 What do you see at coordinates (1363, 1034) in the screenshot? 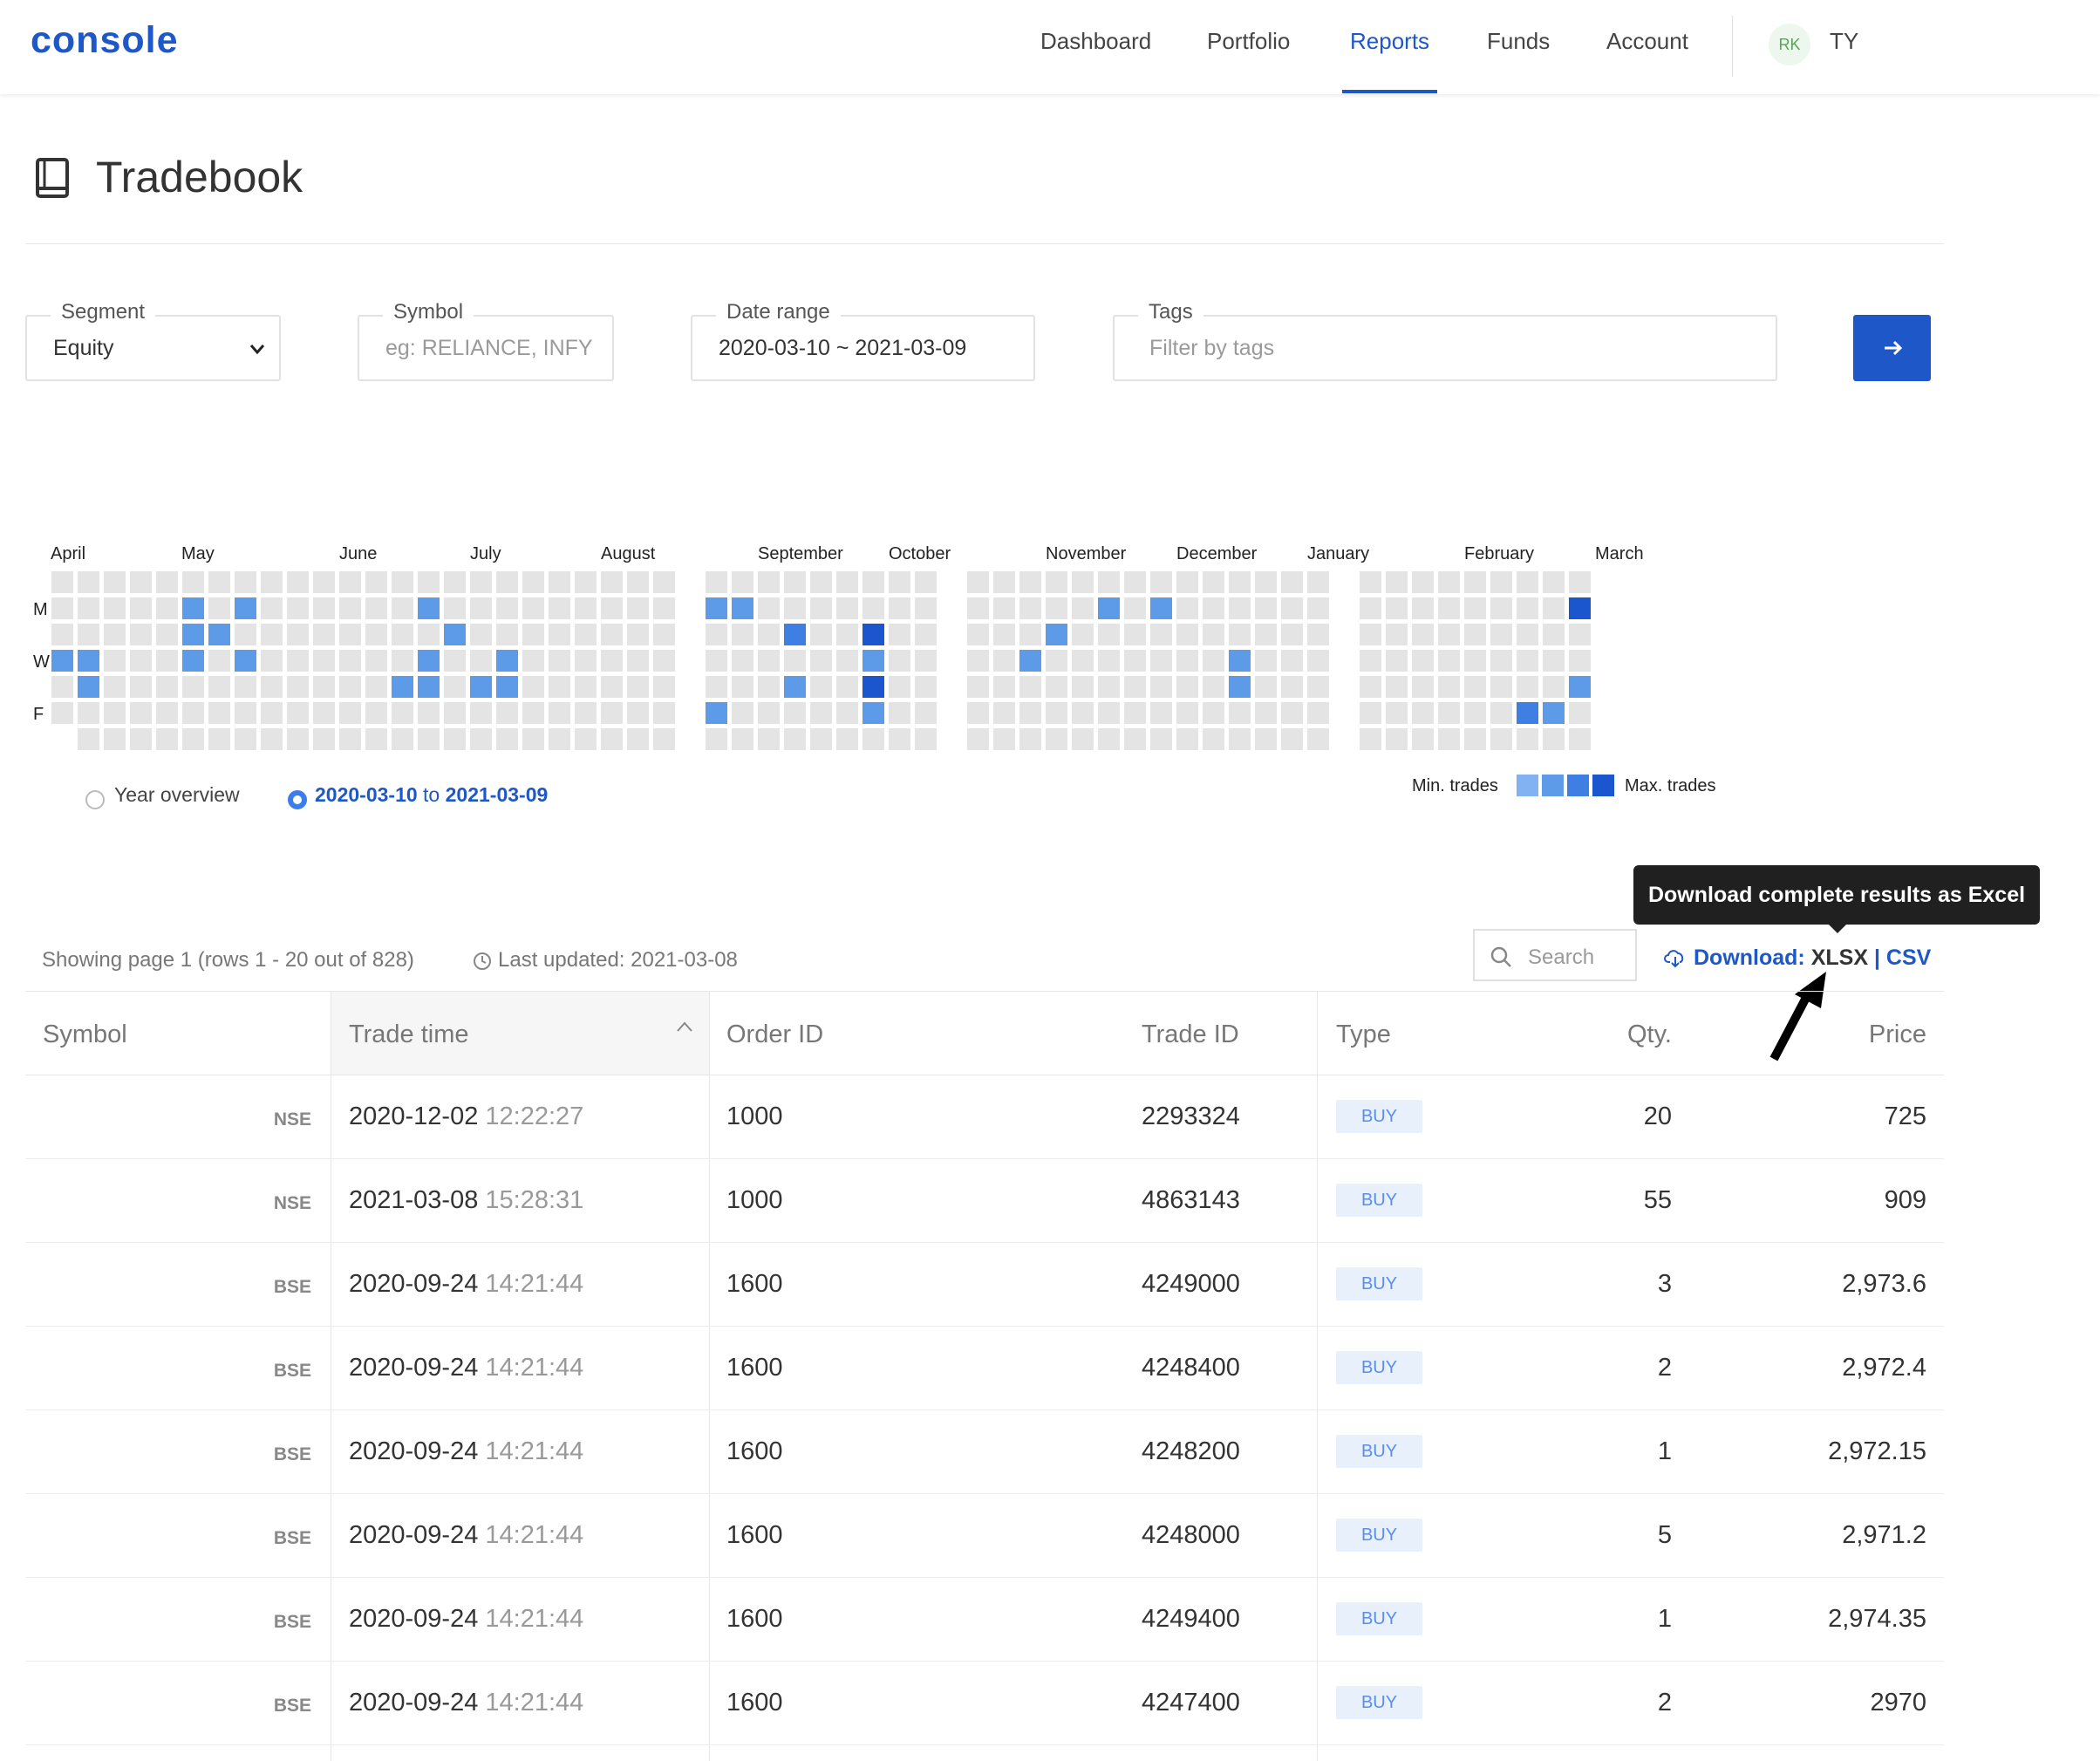
I see `column-header-type: Type` at bounding box center [1363, 1034].